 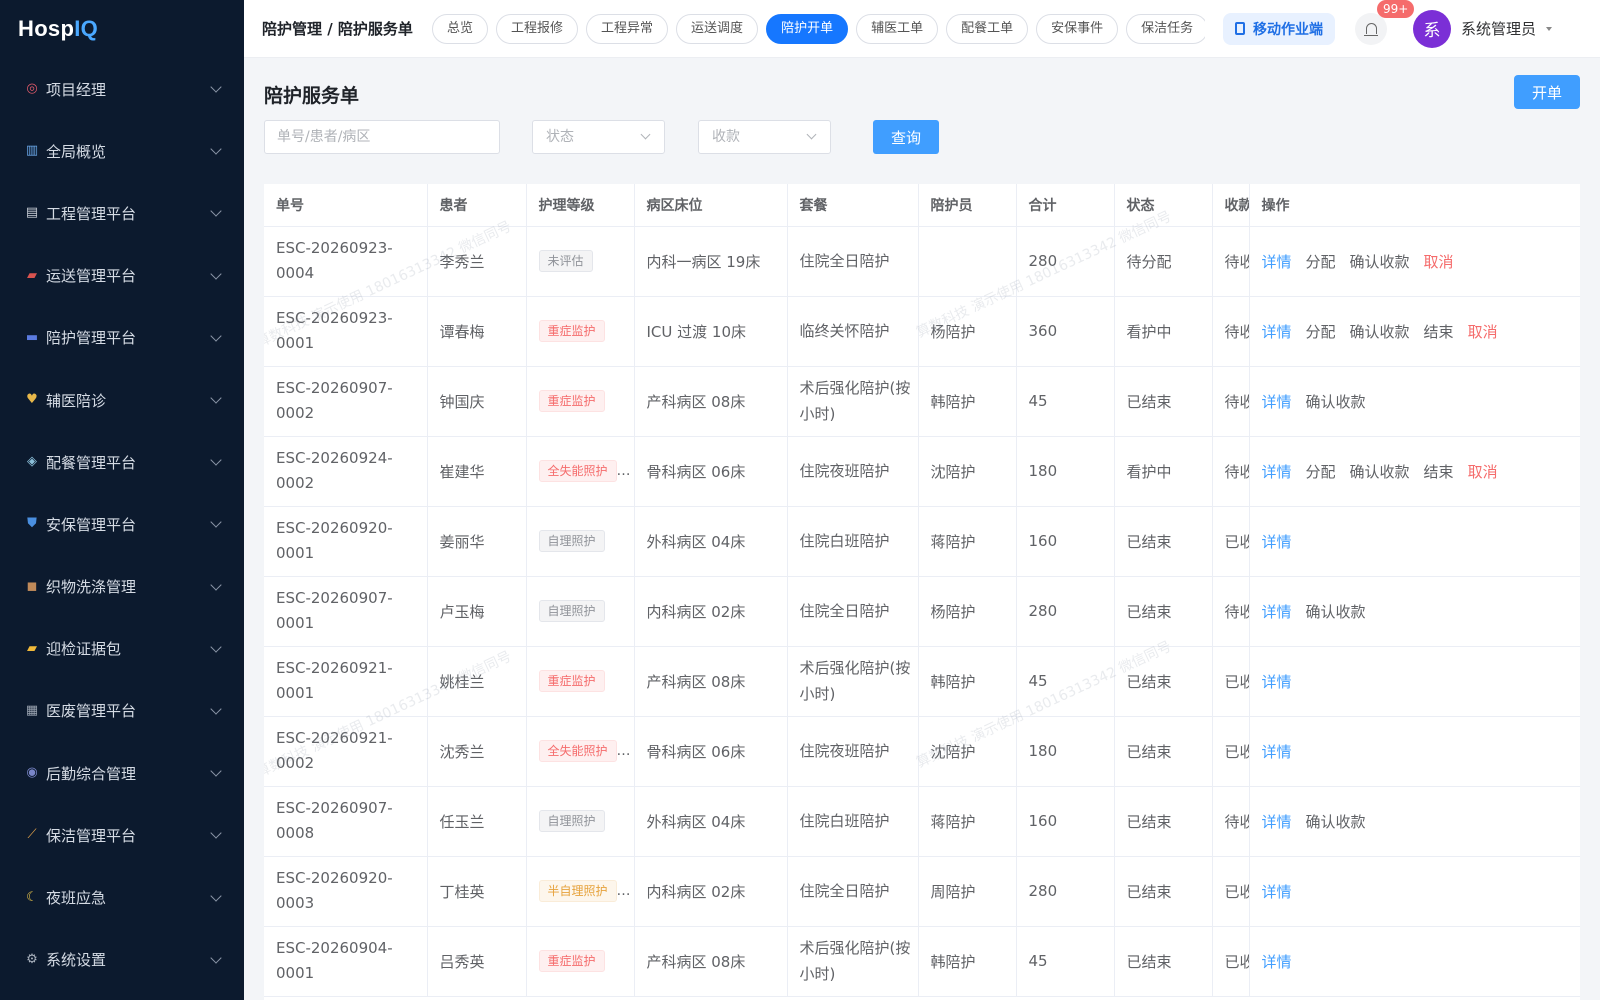 I want to click on escort-cell: 杨陪护, so click(x=967, y=331).